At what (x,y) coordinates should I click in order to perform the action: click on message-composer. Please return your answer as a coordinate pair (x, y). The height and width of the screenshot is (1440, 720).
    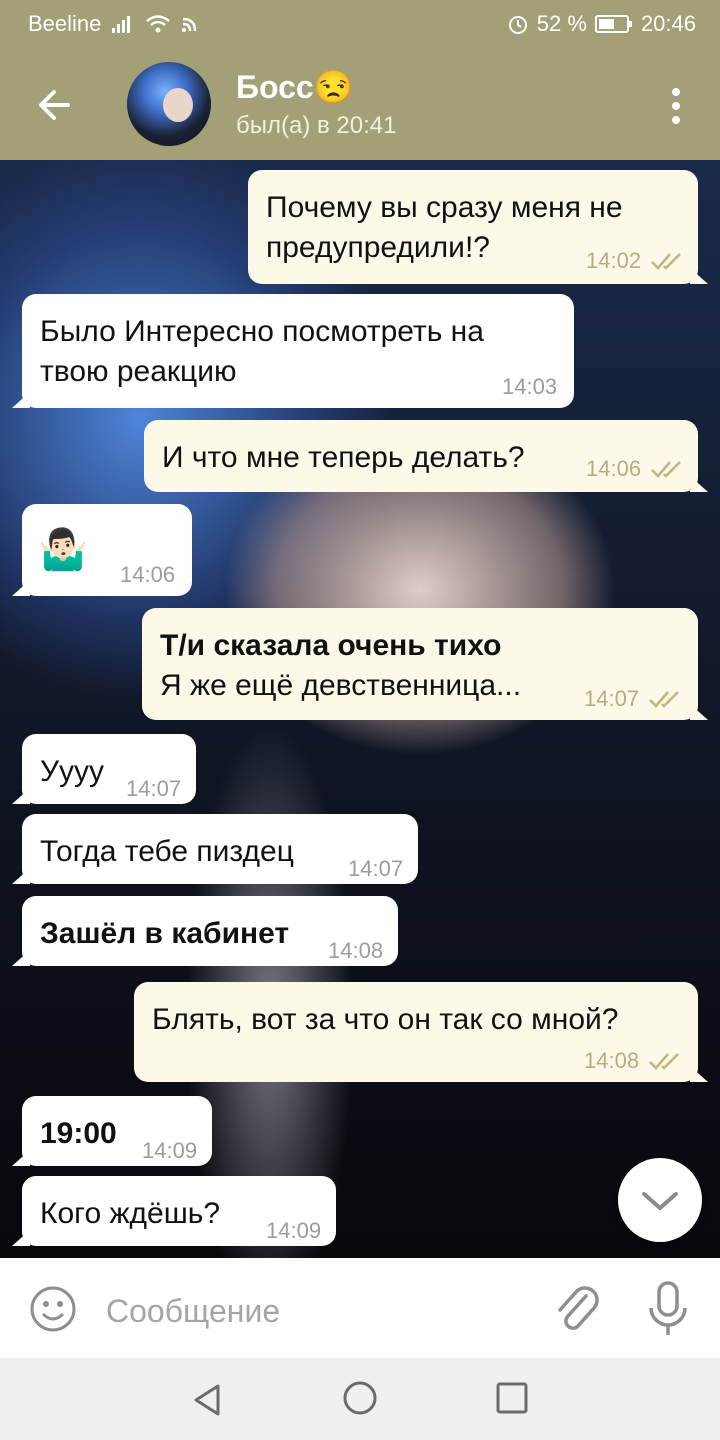
    Looking at the image, I should click on (360, 1308).